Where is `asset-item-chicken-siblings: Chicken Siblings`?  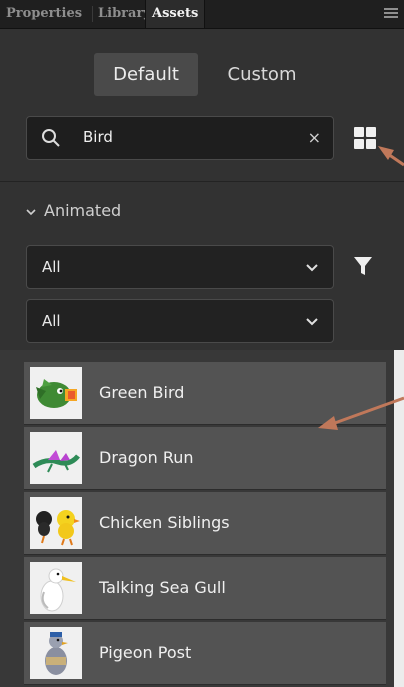
asset-item-chicken-siblings: Chicken Siblings is located at coordinates (205, 523).